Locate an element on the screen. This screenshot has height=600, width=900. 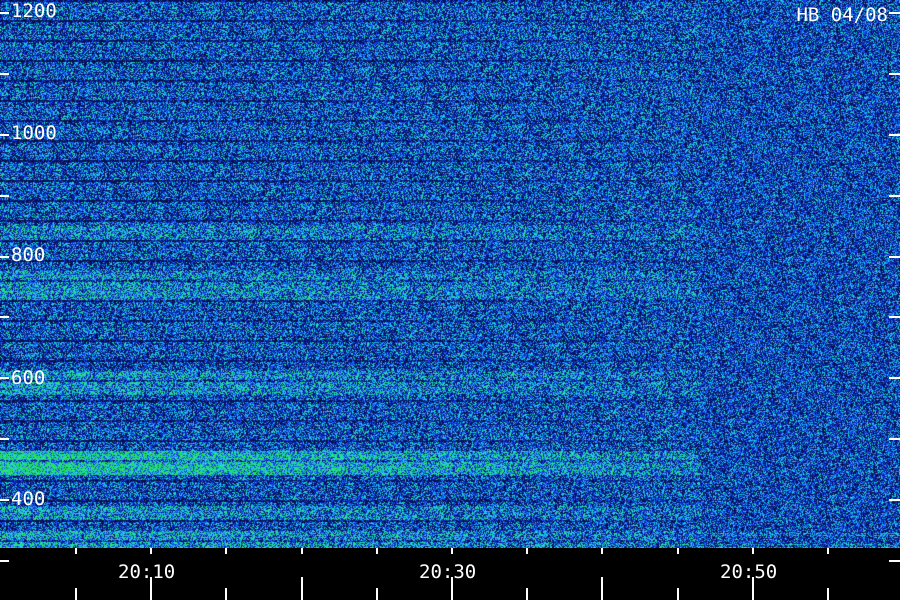
y-tick-600-right is located at coordinates (894, 378).